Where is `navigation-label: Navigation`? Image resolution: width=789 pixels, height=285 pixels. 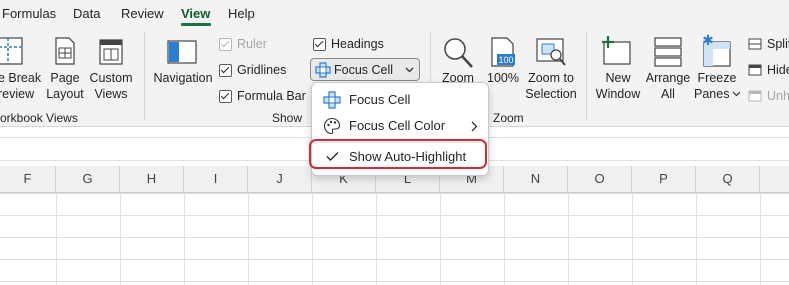 navigation-label: Navigation is located at coordinates (183, 78).